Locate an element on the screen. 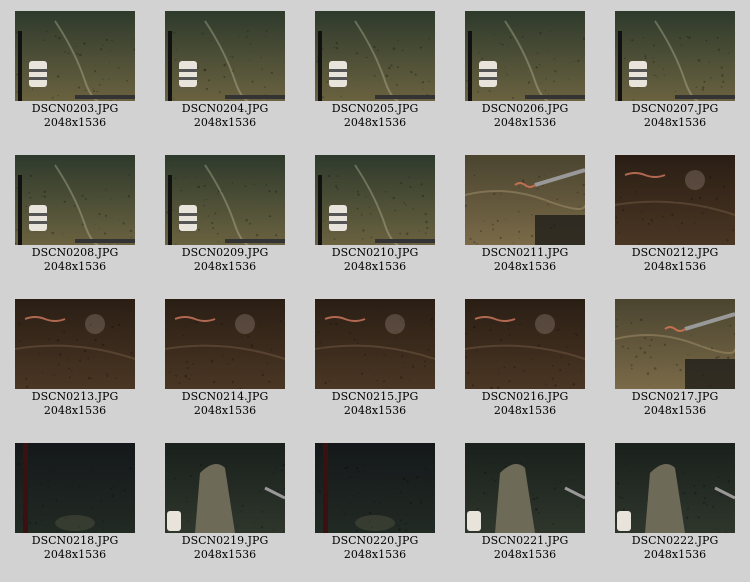 The width and height of the screenshot is (750, 582). file-name: DSCN0211.JPG is located at coordinates (525, 253).